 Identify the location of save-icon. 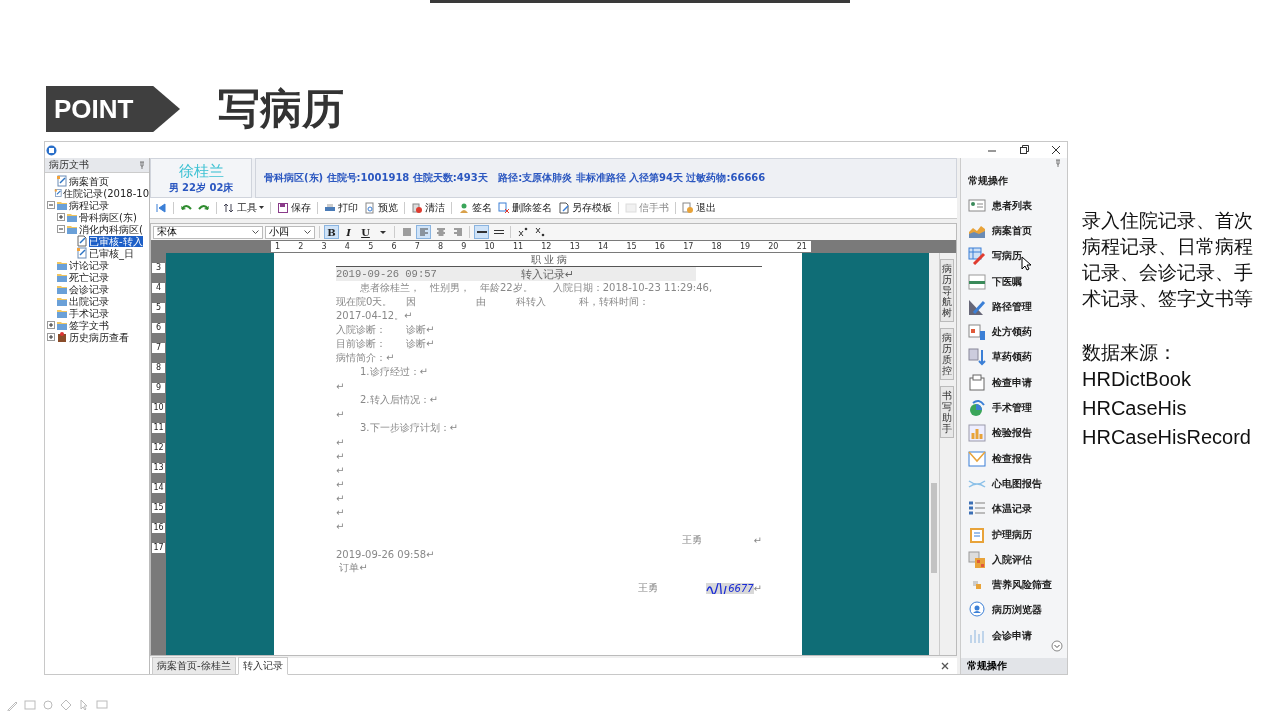
(283, 208).